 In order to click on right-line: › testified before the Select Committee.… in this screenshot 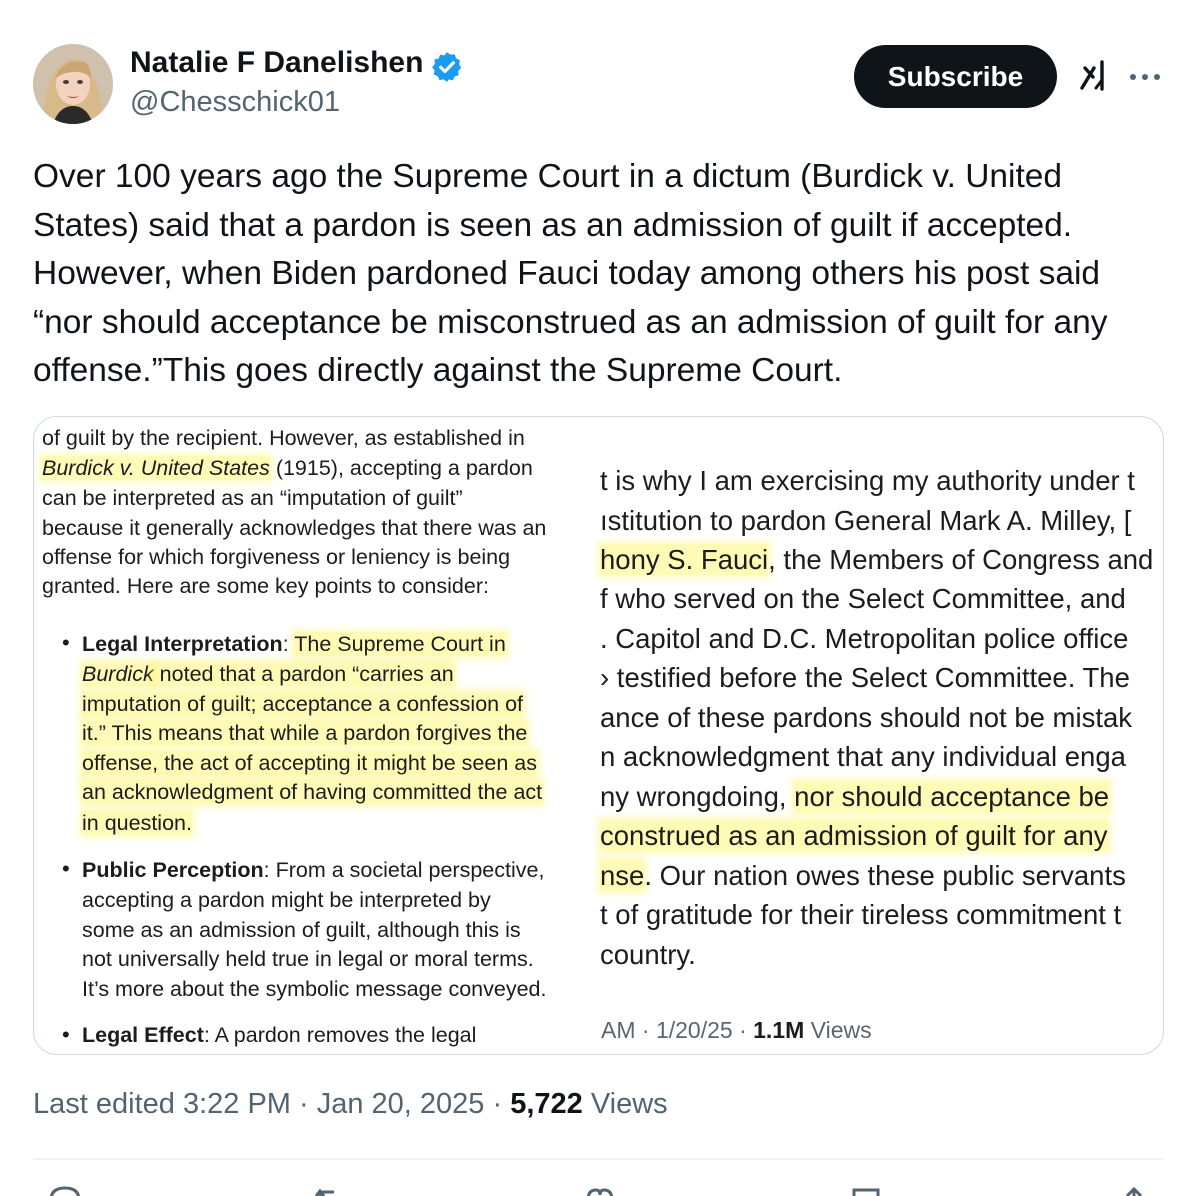, I will do `click(865, 677)`.